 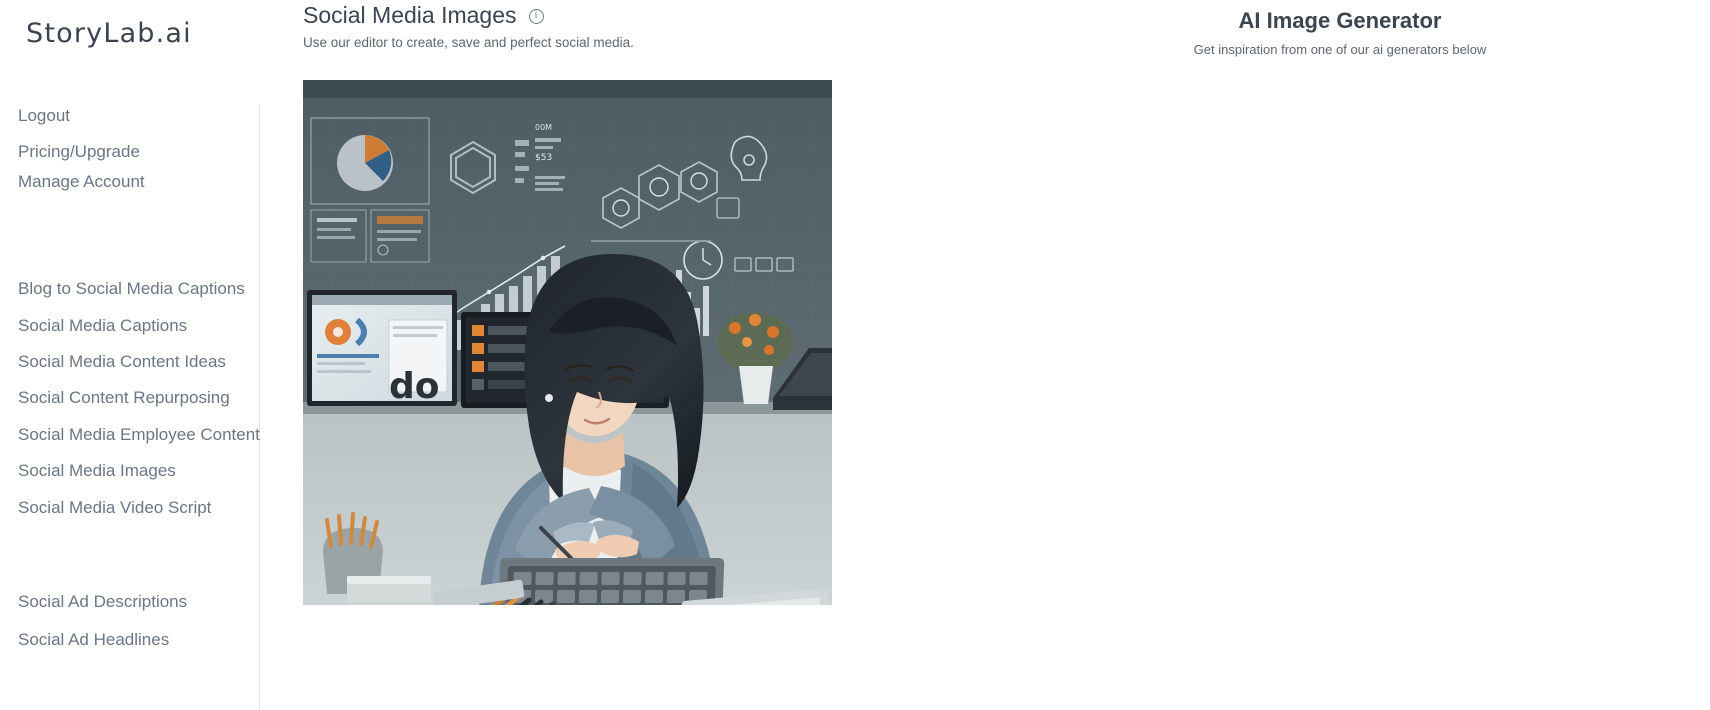 I want to click on sidebar-item-social-media-content-ideas: Social Media Content Ideas, so click(x=117, y=361).